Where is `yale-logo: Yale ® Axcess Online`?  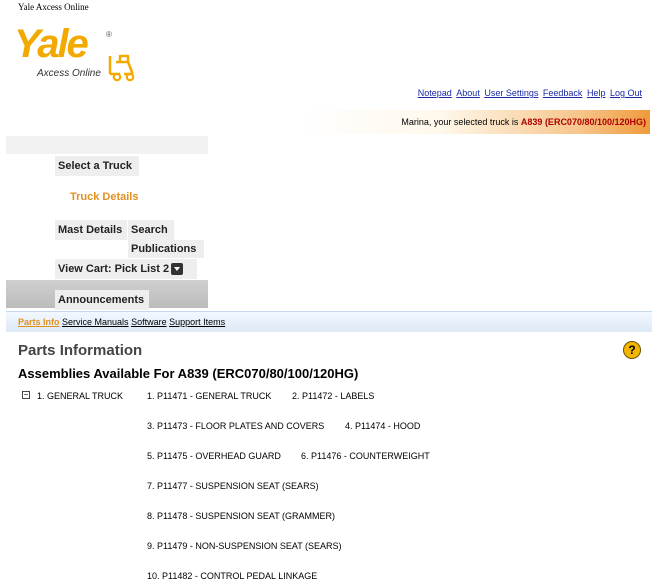 yale-logo: Yale ® Axcess Online is located at coordinates (74, 53).